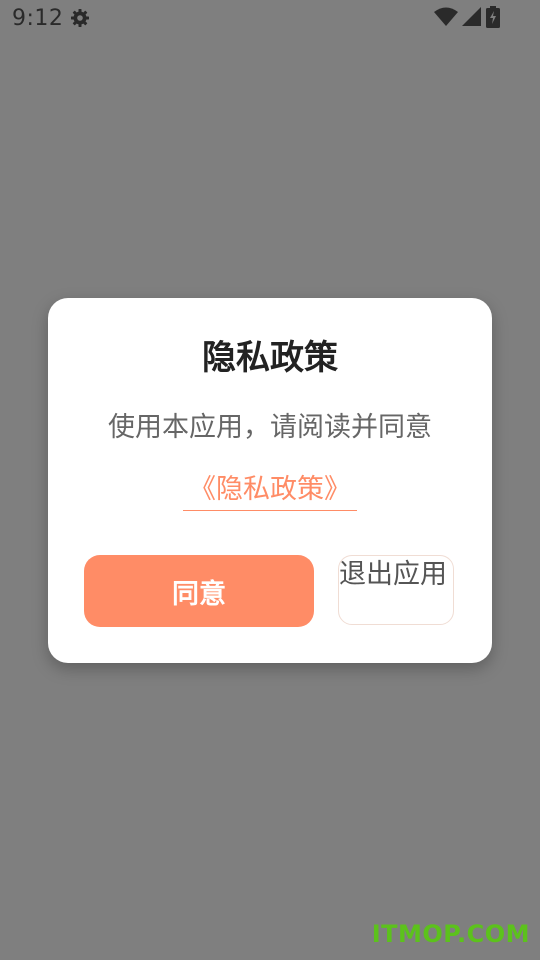 Image resolution: width=540 pixels, height=960 pixels. Describe the element at coordinates (199, 594) in the screenshot. I see `agree-button-label: 同意` at that location.